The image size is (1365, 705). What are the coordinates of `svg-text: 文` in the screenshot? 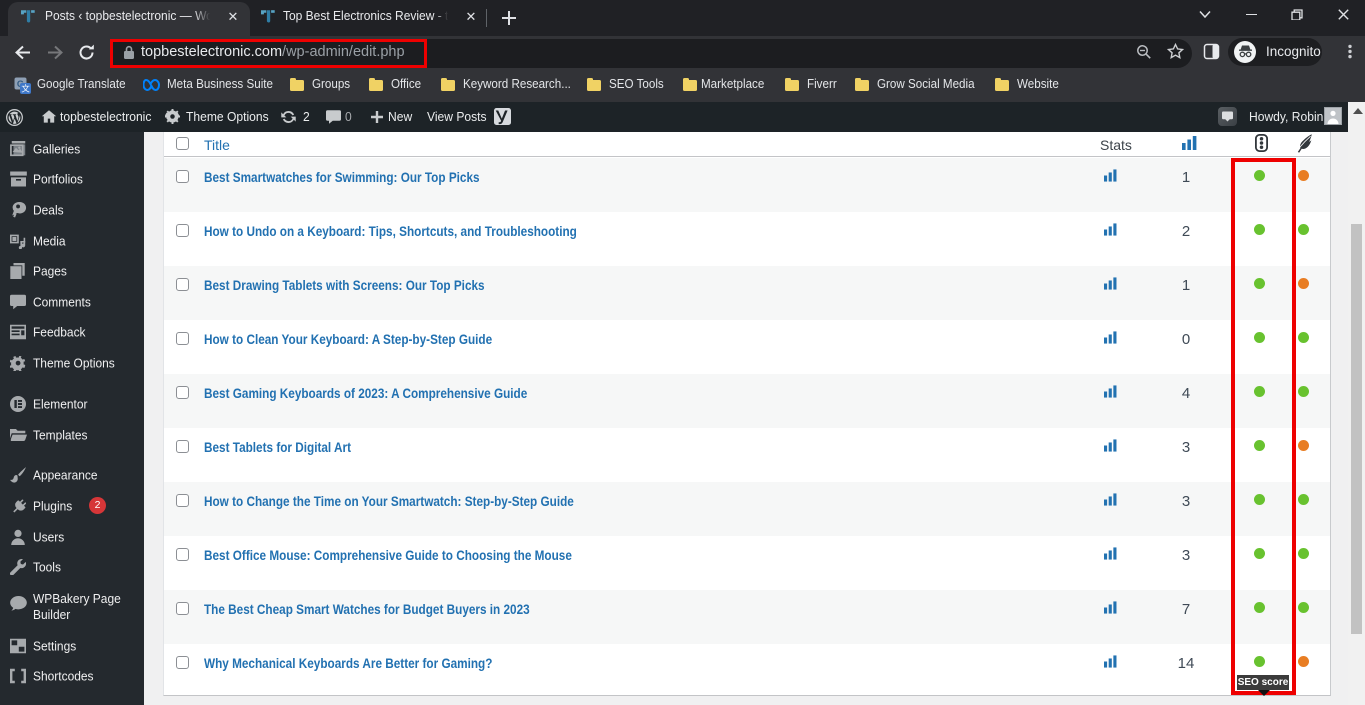 It's located at (25, 89).